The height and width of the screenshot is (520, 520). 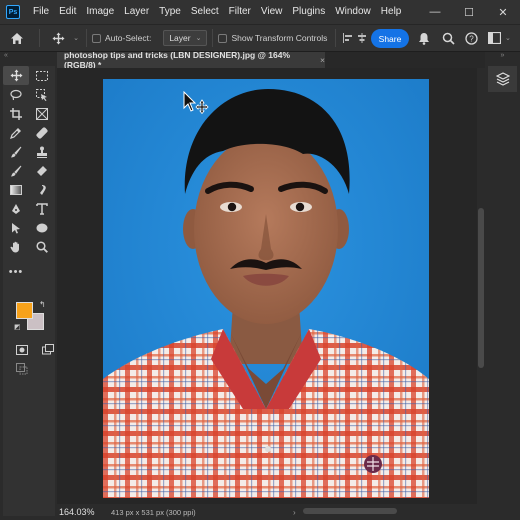 What do you see at coordinates (279, 38) in the screenshot?
I see `show-transform-label: Show Transform Controls` at bounding box center [279, 38].